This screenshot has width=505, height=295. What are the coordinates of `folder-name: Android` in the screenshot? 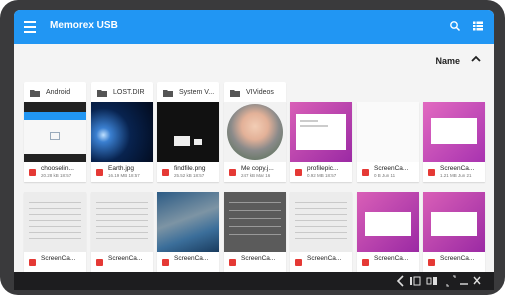 It's located at (58, 92).